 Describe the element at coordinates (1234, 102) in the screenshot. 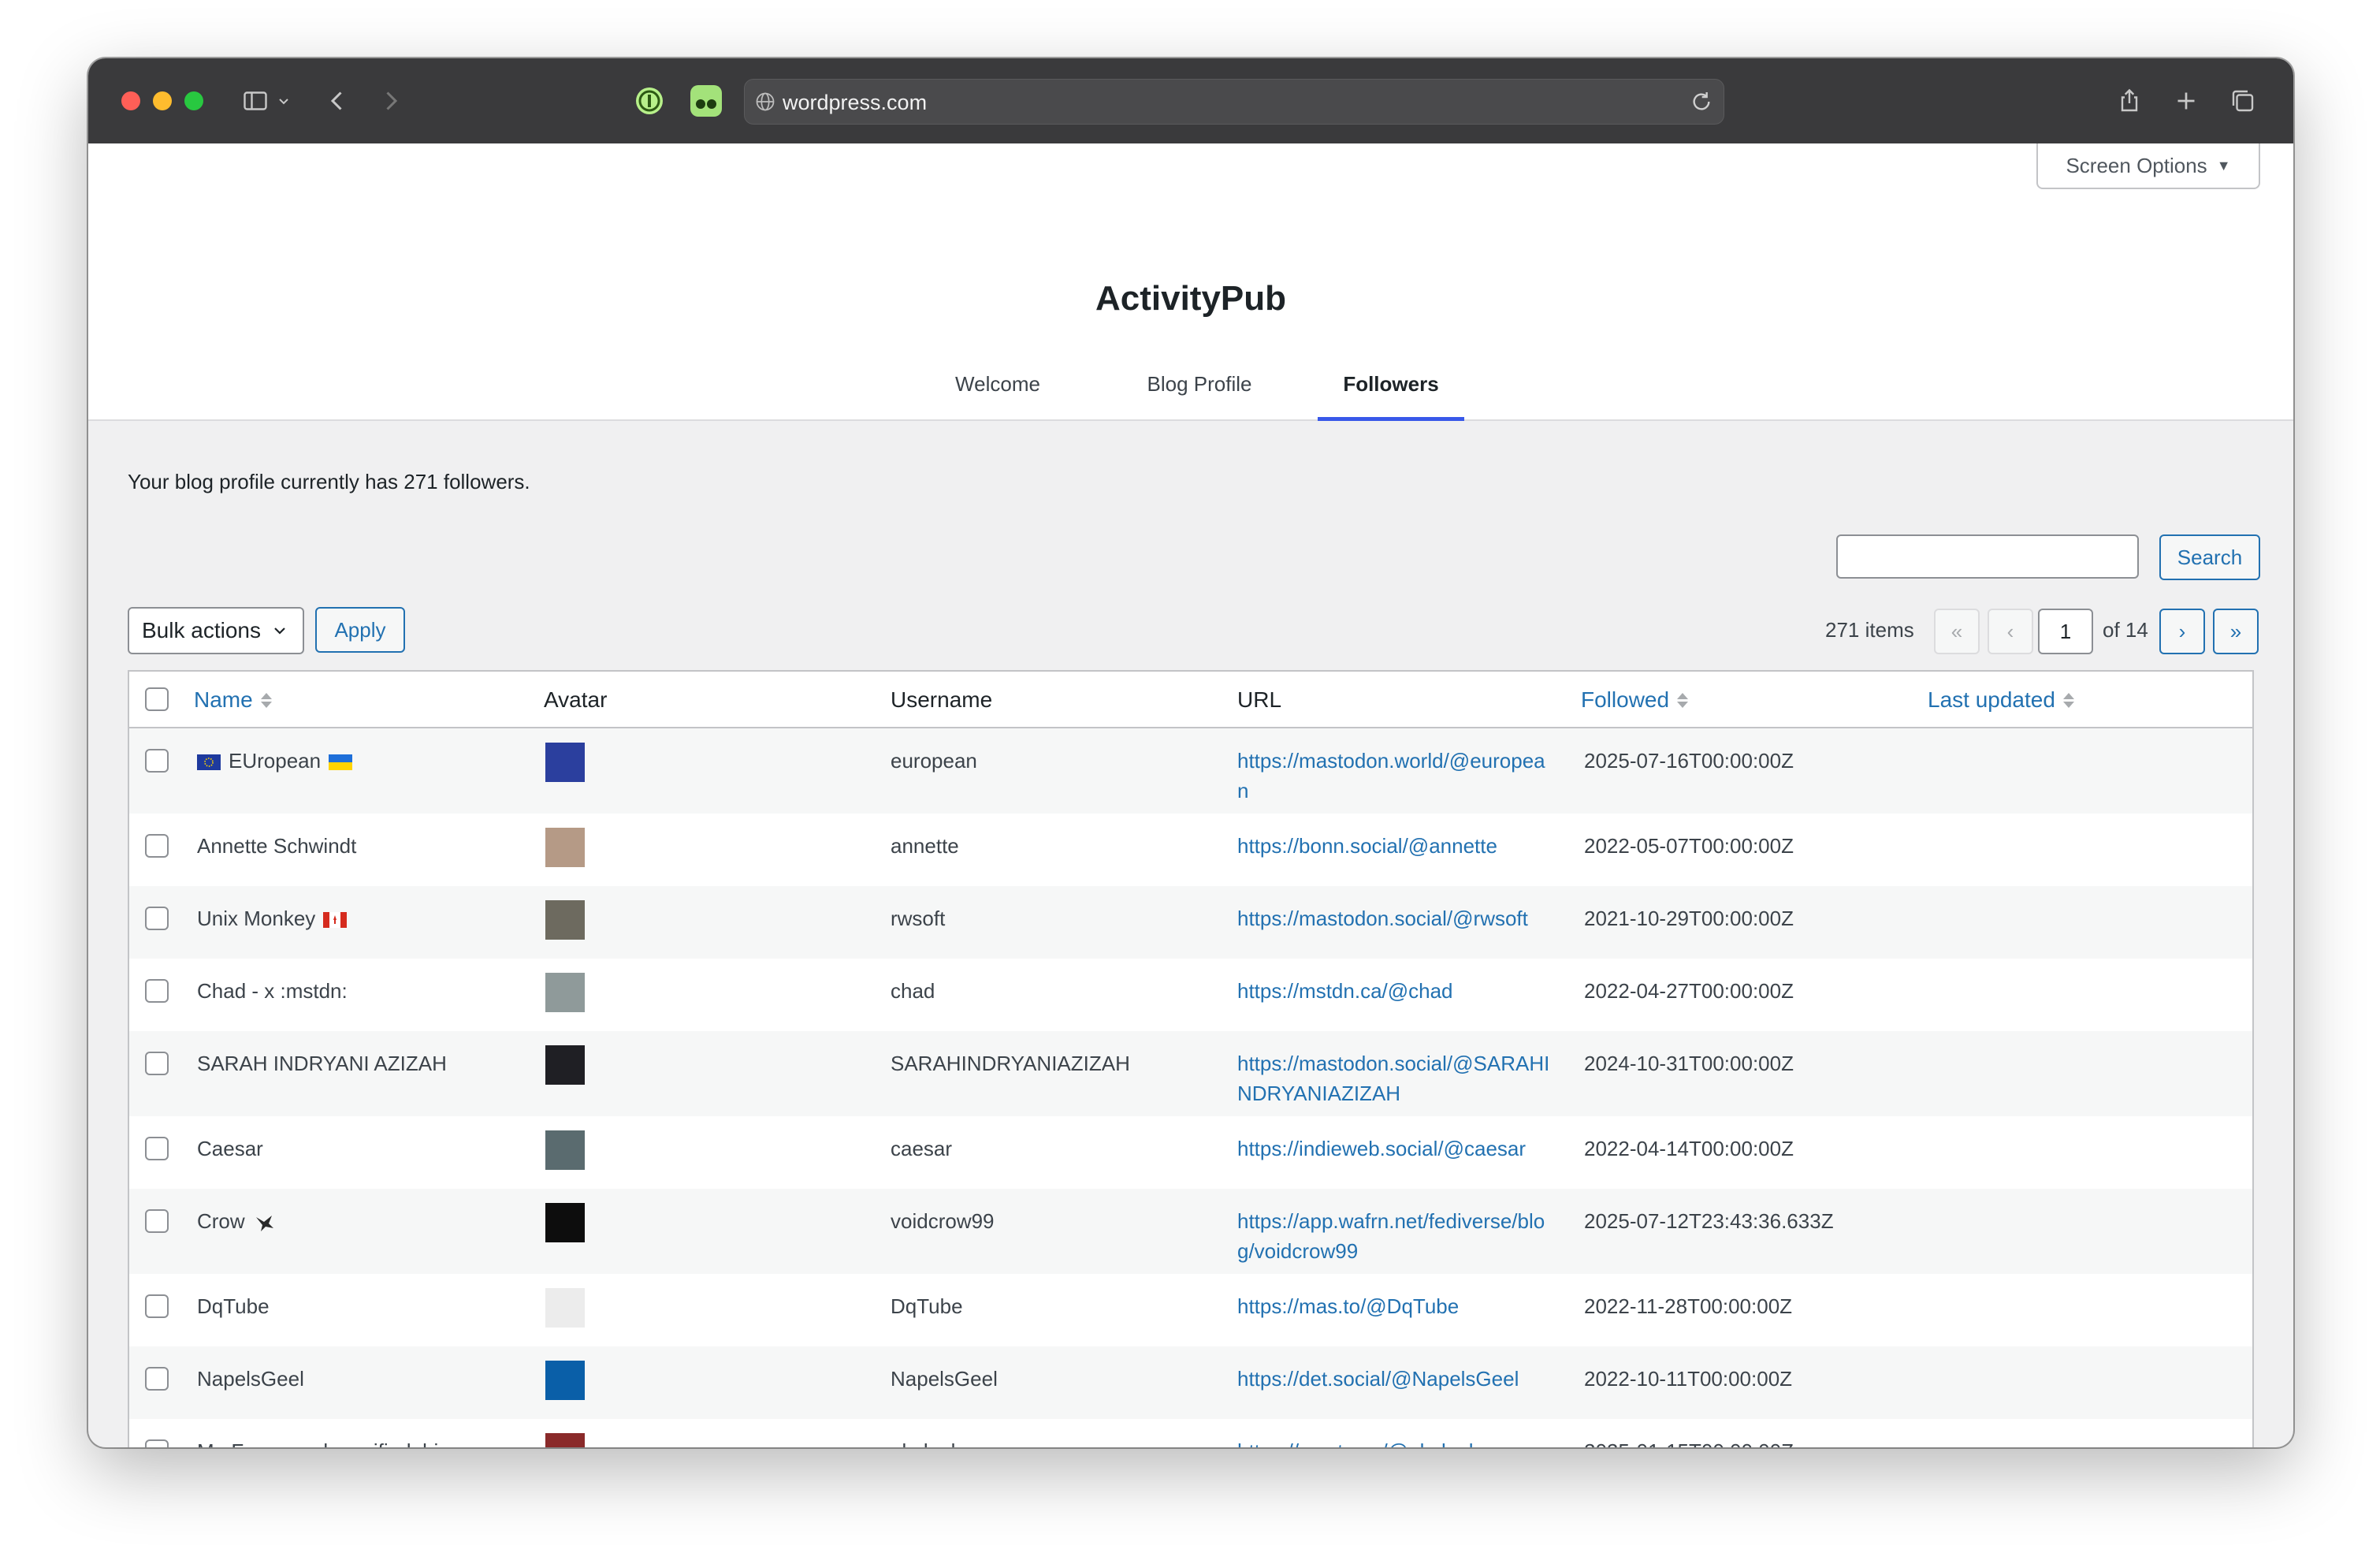

I see `address-bar: wordpress.com` at that location.